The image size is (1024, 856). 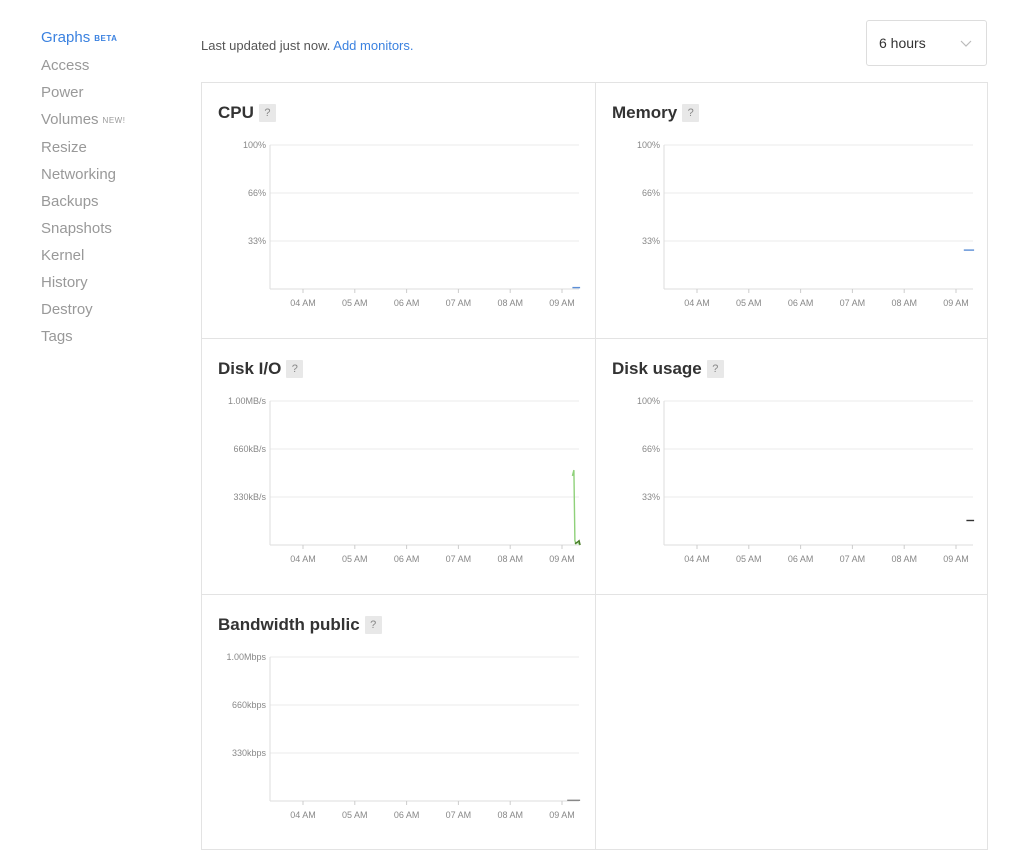 What do you see at coordinates (106, 282) in the screenshot?
I see `sidebar-item-history: History` at bounding box center [106, 282].